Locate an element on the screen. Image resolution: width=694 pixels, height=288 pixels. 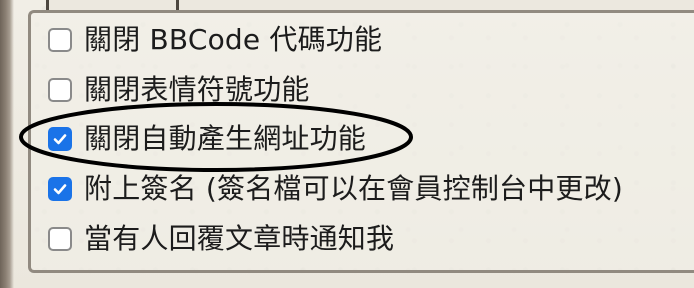
option-label: 附上簽名 (簽名檔可以在會員控制台中更改) is located at coordinates (353, 188).